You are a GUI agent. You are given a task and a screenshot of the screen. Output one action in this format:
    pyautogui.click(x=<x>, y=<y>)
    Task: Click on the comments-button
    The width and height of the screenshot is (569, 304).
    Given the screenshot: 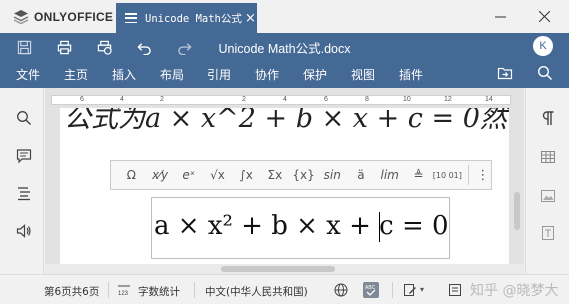 What is the action you would take?
    pyautogui.click(x=24, y=156)
    